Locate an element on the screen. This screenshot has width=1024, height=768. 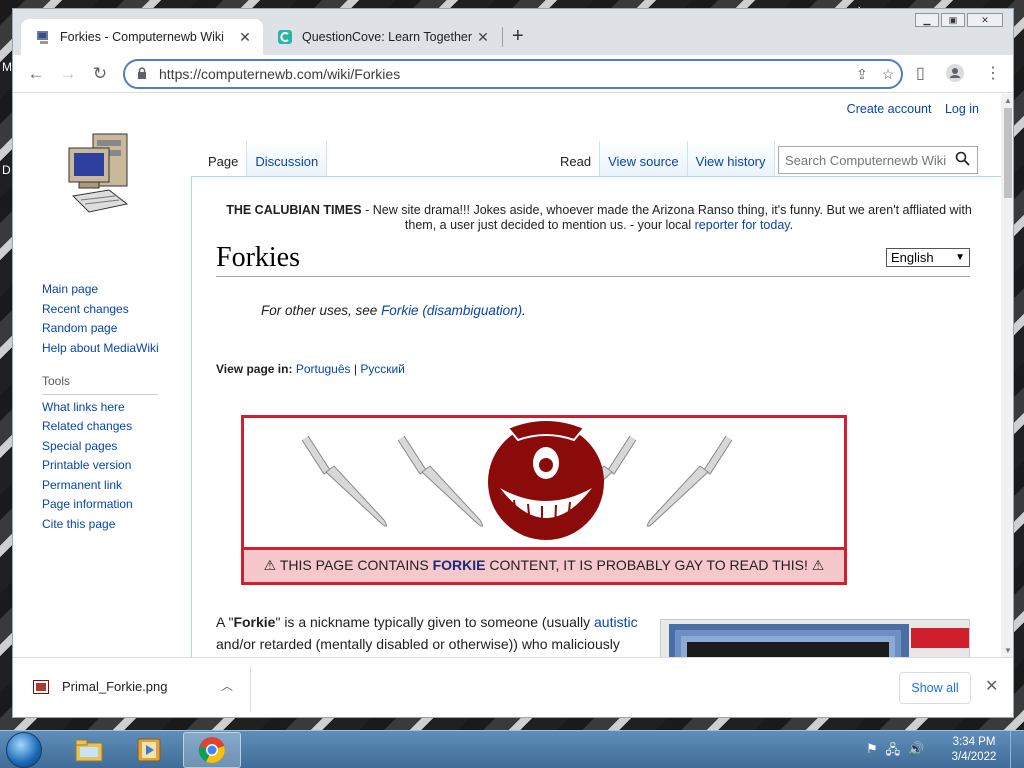
variant-portuguese-link: Português is located at coordinates (323, 369).